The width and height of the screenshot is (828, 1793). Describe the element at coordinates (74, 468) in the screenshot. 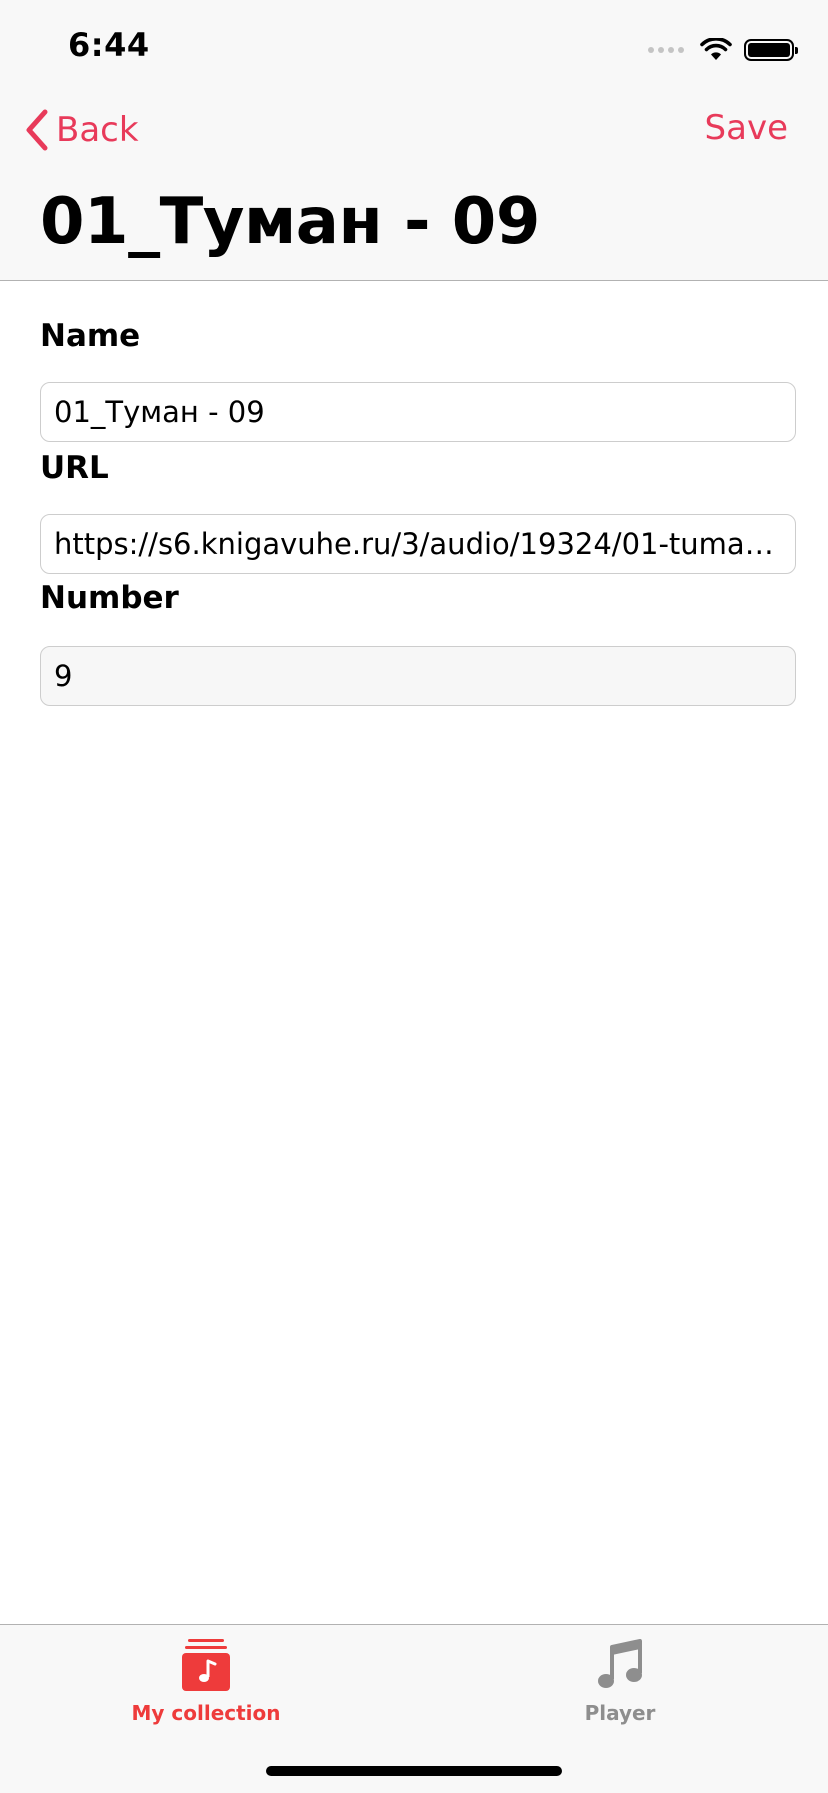

I see `url-label: URL` at that location.